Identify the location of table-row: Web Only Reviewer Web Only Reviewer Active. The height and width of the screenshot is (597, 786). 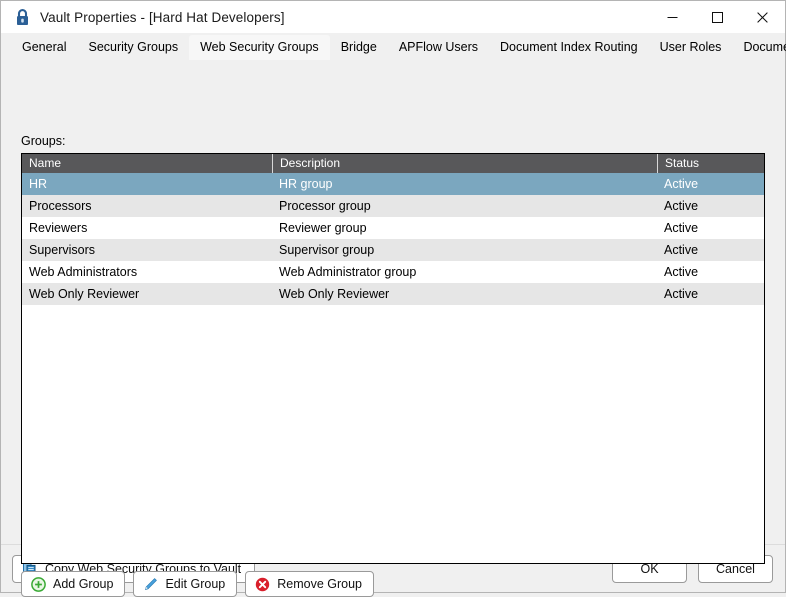
(393, 294).